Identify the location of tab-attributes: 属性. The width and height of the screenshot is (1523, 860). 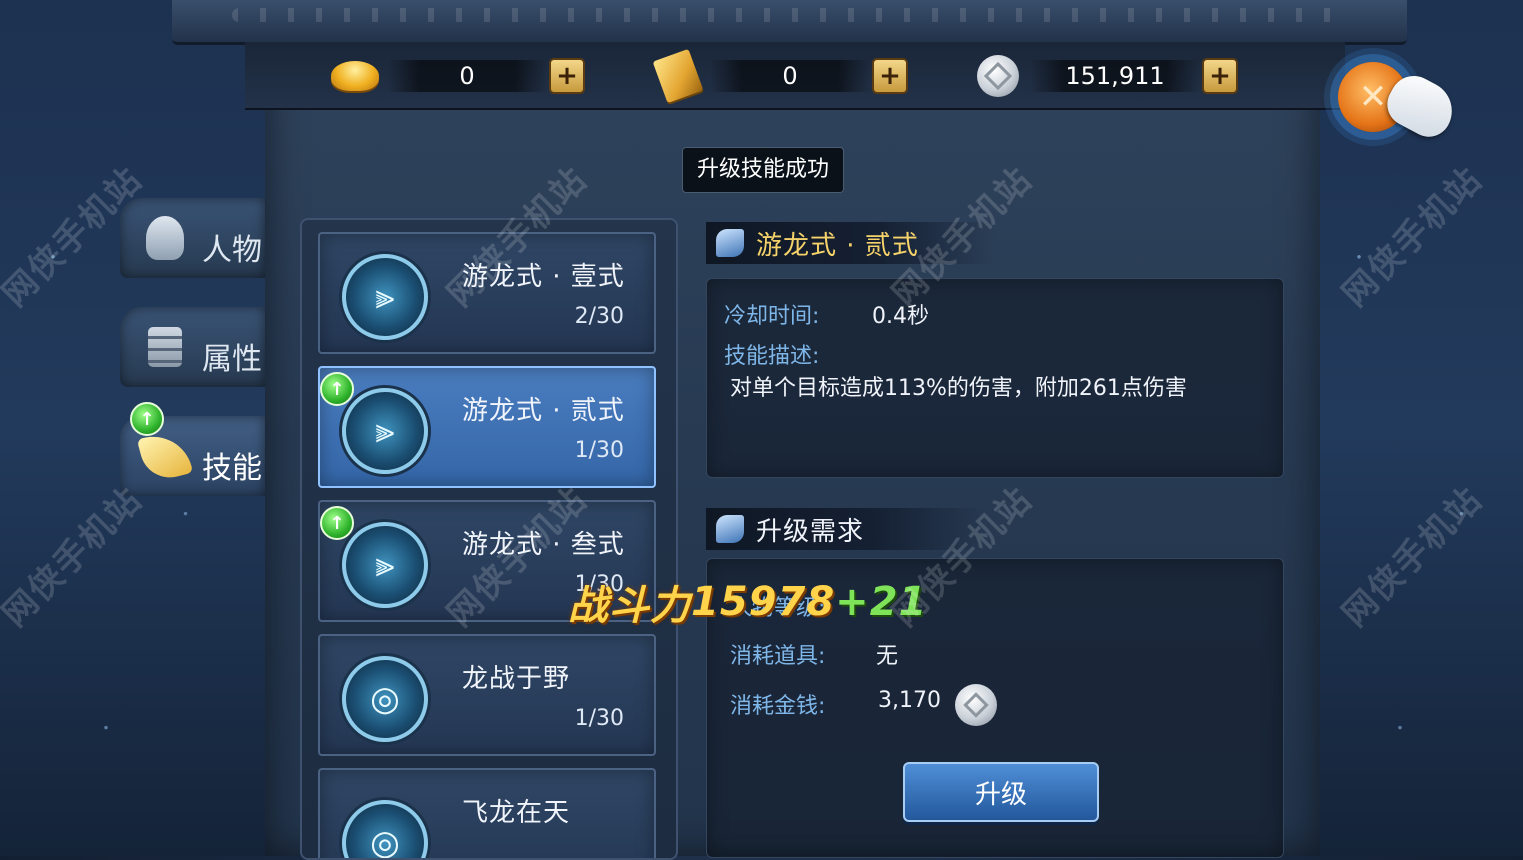
(192, 347).